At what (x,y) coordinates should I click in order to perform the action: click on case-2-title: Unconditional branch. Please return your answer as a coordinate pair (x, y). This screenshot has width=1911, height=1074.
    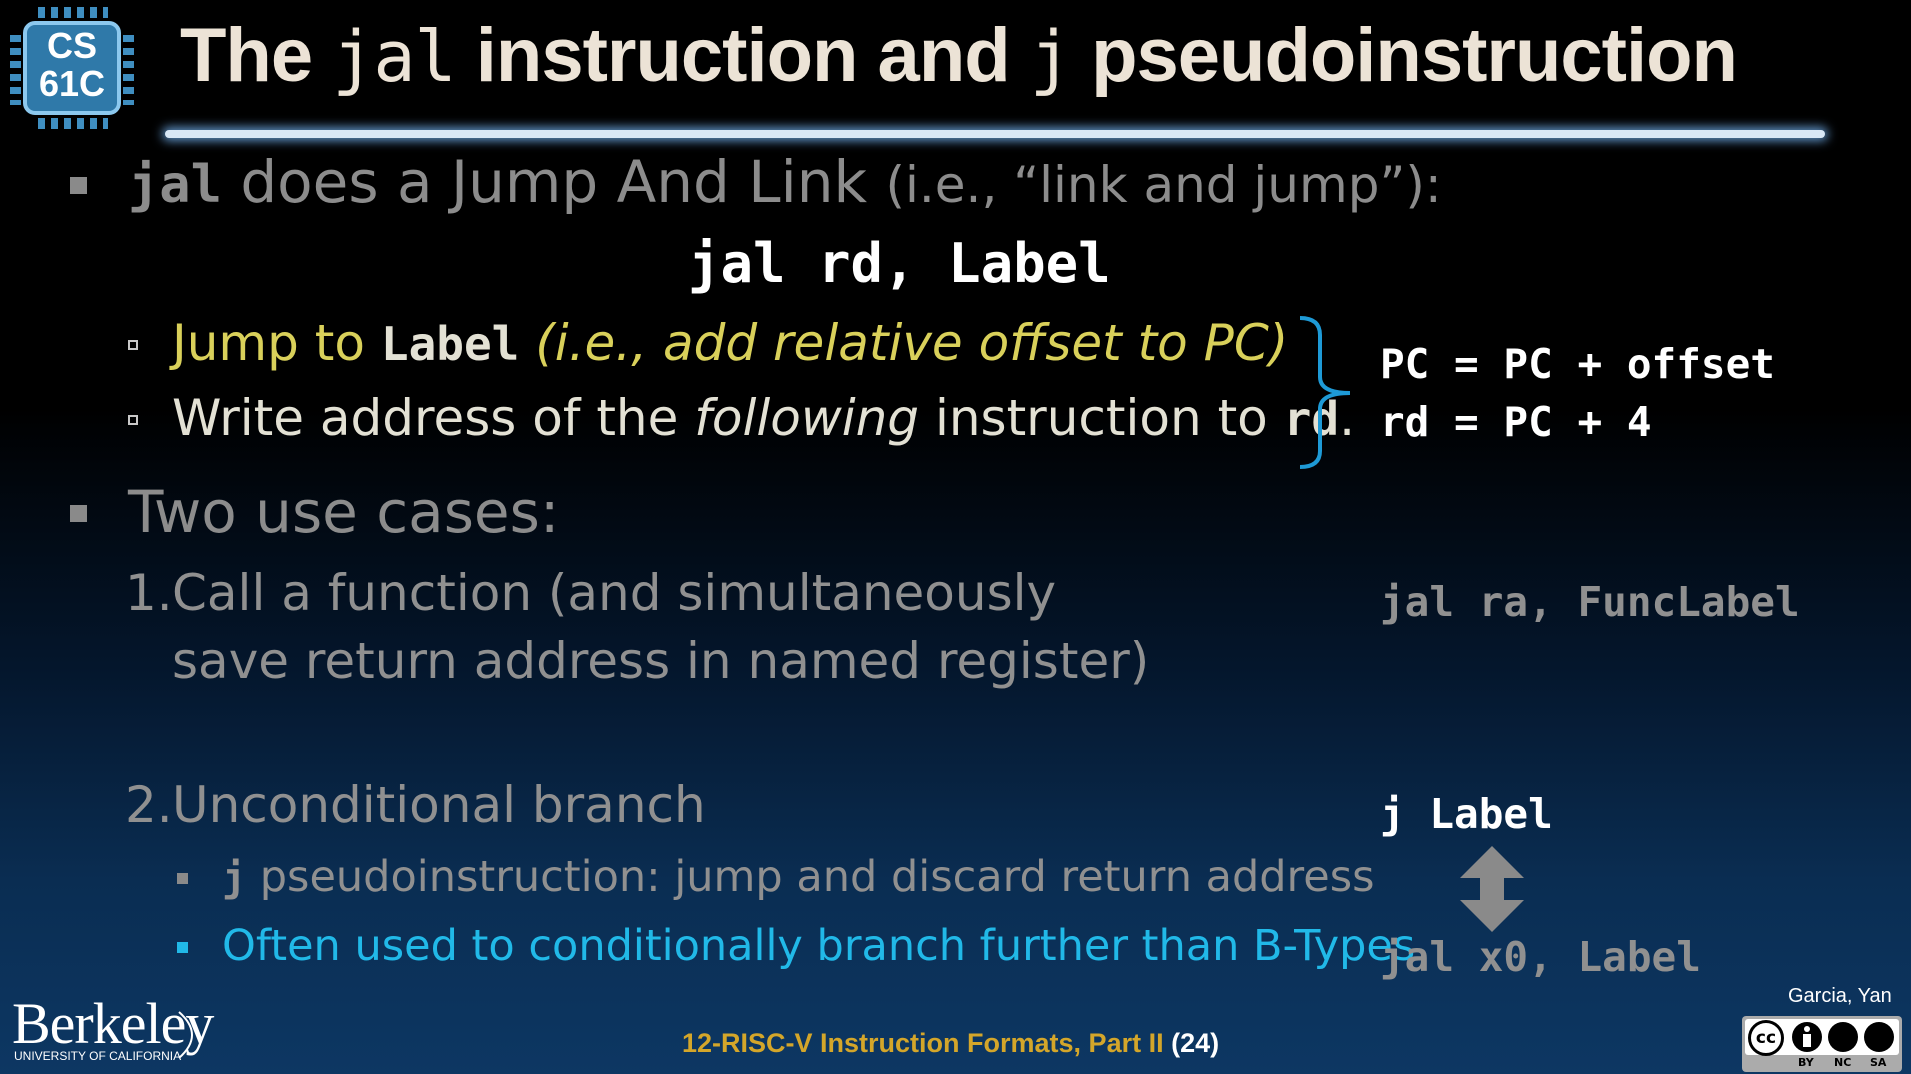
    Looking at the image, I should click on (439, 805).